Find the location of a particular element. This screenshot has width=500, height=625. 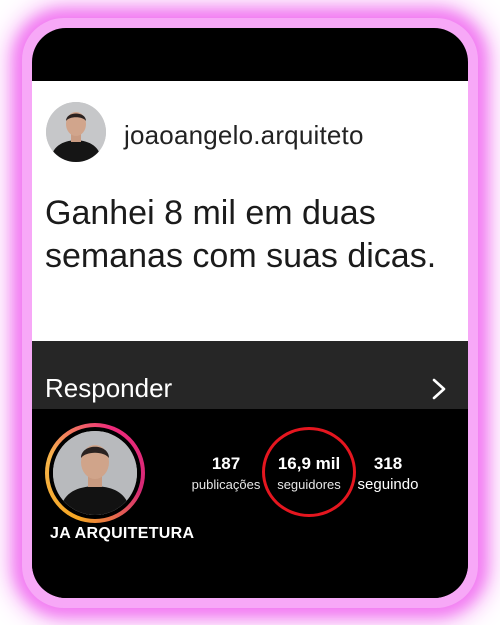

following-count: 318 is located at coordinates (388, 463).